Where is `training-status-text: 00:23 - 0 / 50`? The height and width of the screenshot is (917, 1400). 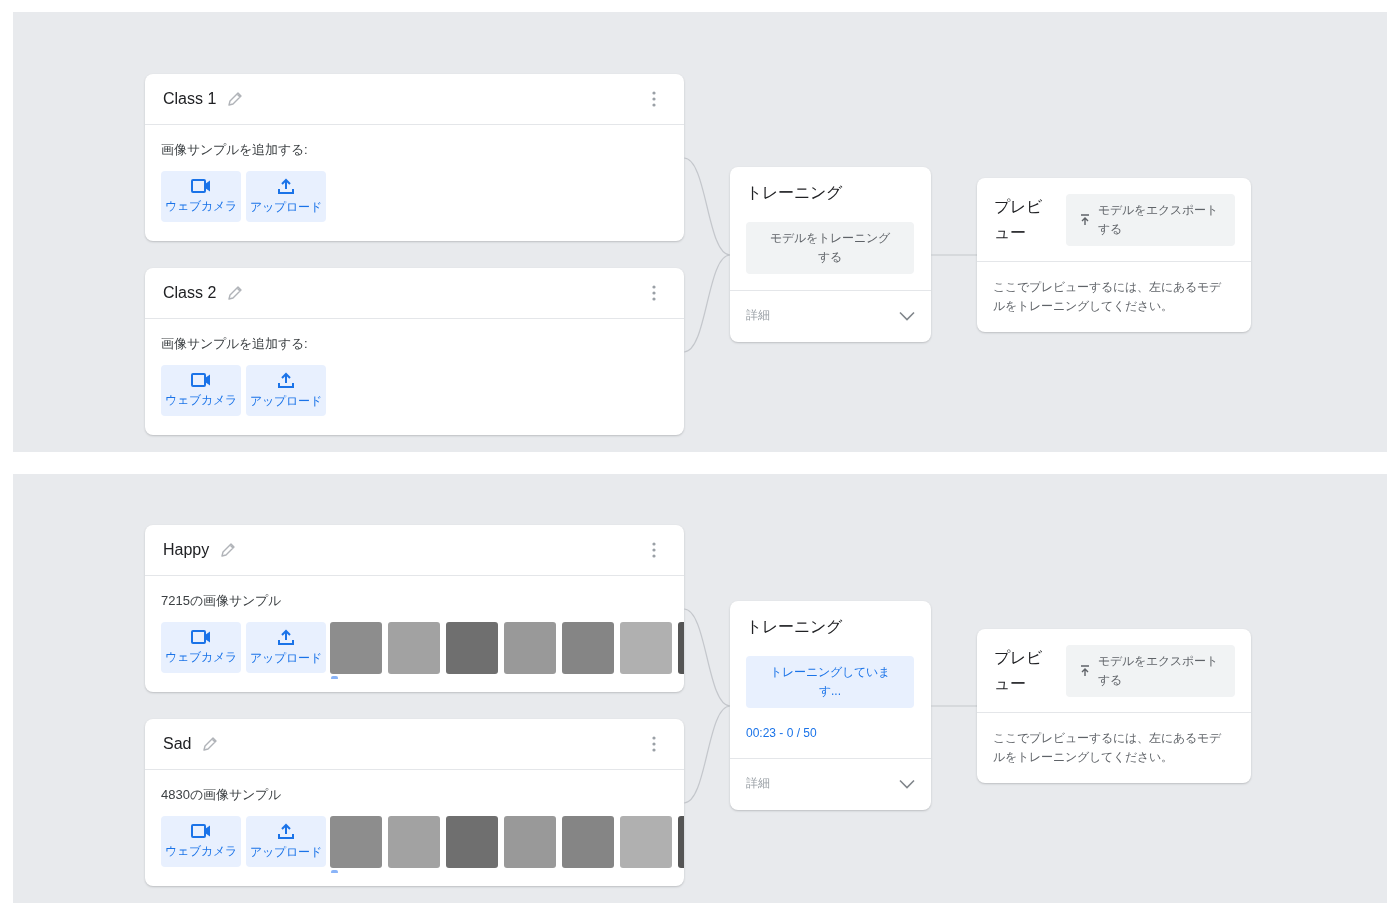 training-status-text: 00:23 - 0 / 50 is located at coordinates (782, 733).